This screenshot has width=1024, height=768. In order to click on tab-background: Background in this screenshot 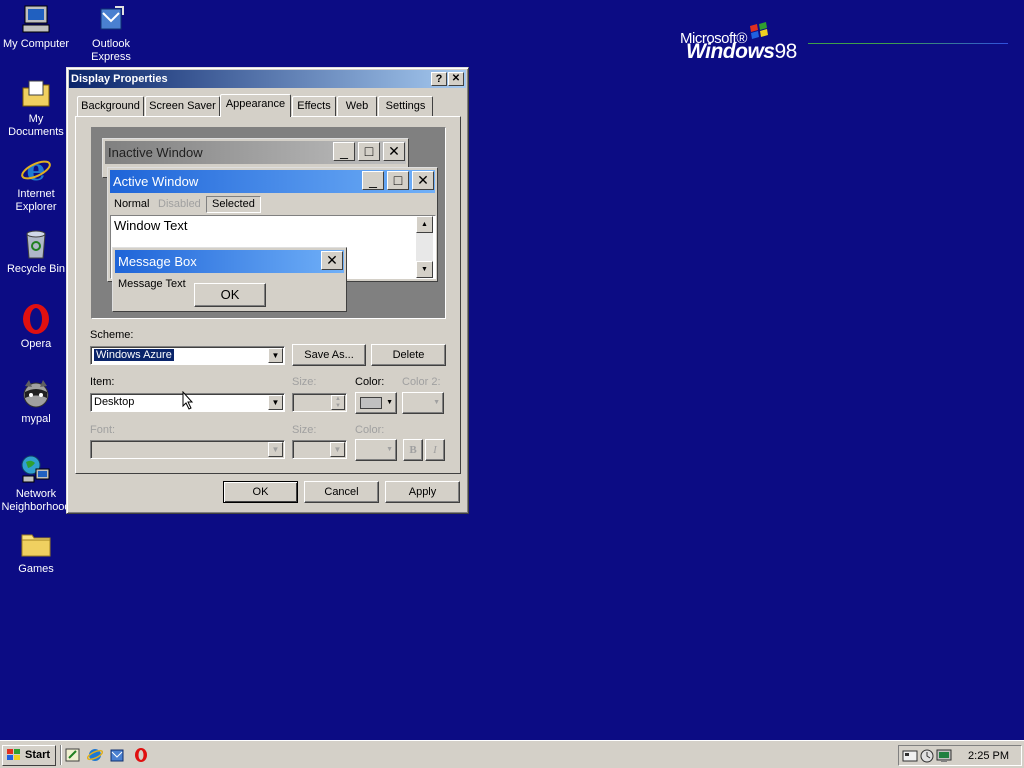, I will do `click(110, 106)`.